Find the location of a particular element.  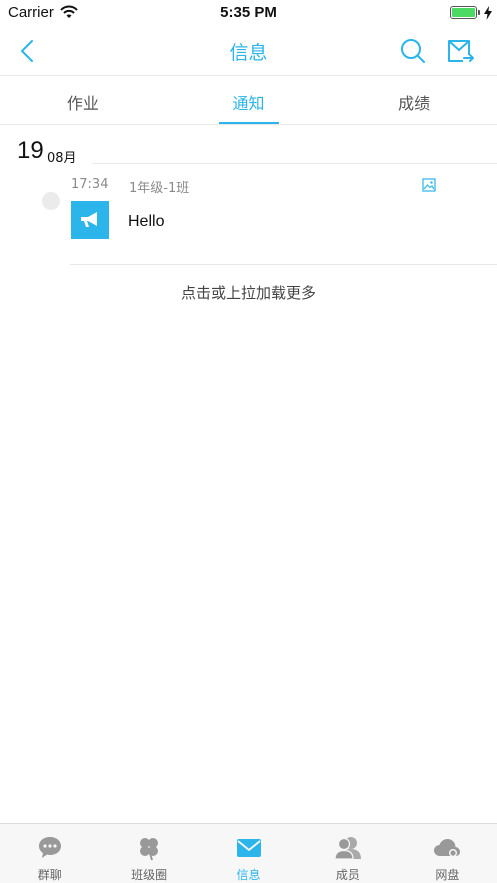

battery-tip is located at coordinates (479, 12).